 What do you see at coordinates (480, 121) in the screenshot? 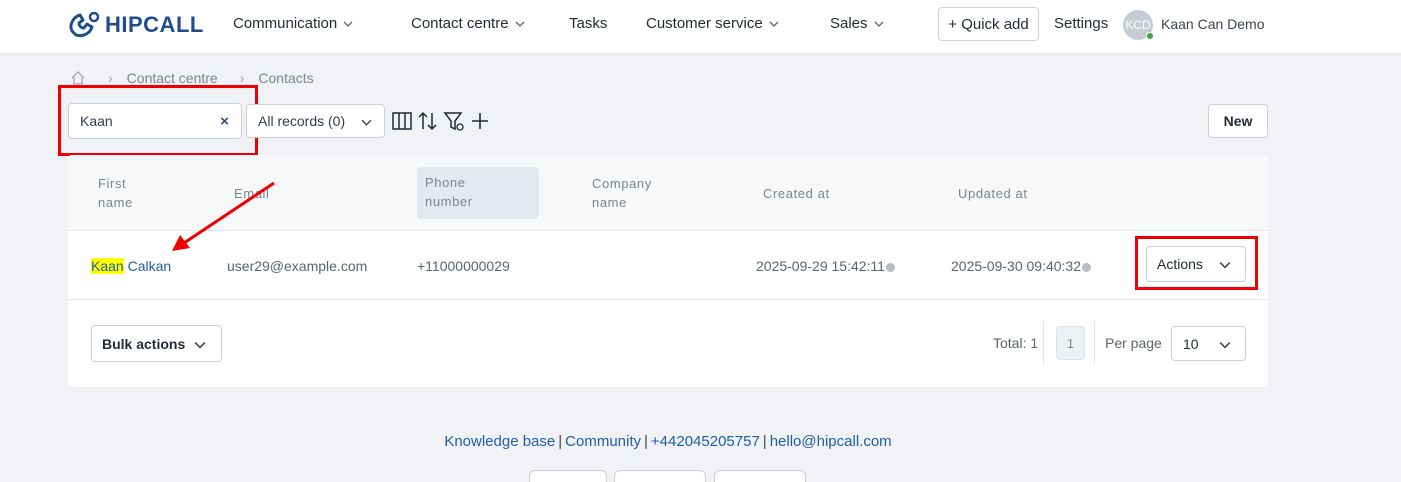
I see `add-icon` at bounding box center [480, 121].